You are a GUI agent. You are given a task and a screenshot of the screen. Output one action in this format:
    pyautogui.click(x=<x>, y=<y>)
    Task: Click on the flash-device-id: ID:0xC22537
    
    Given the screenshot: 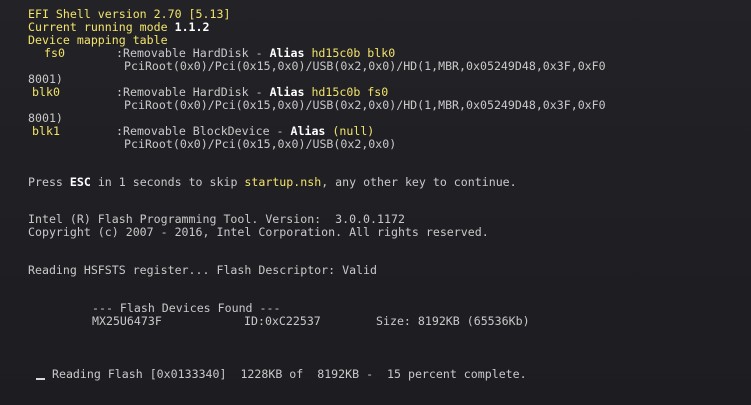 What is the action you would take?
    pyautogui.click(x=282, y=321)
    